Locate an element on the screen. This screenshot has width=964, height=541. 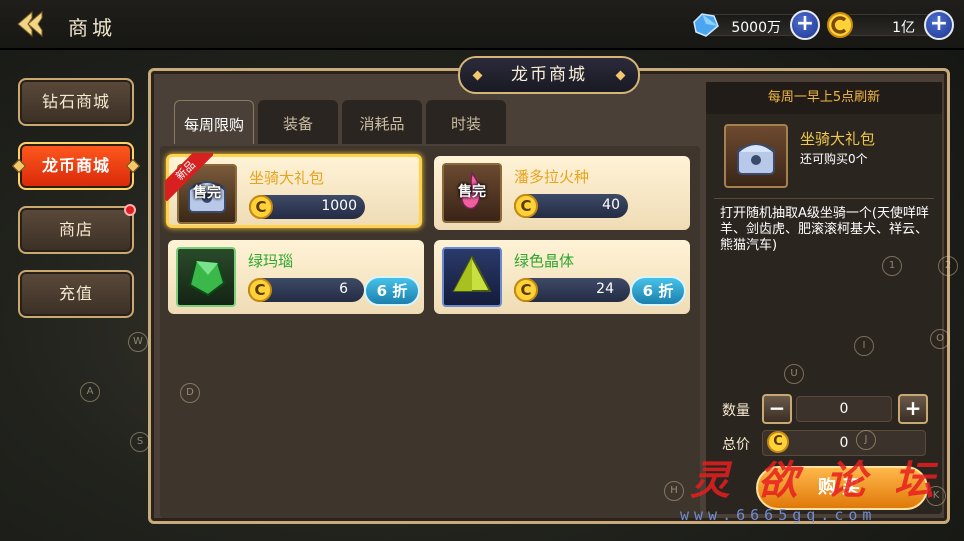
coin-icon is located at coordinates (840, 25).